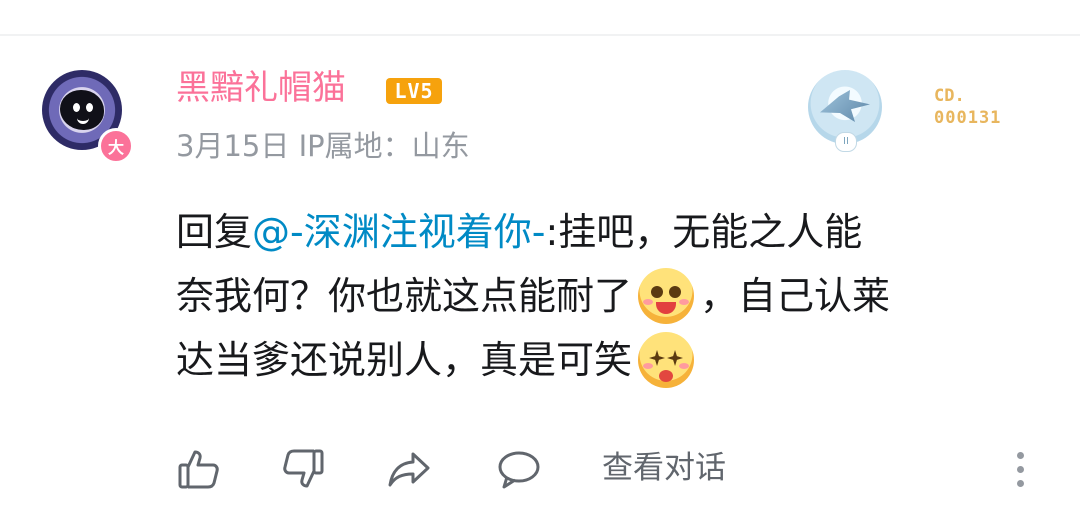 Image resolution: width=1080 pixels, height=532 pixels. What do you see at coordinates (323, 146) in the screenshot?
I see `comment-meta: 3月15日 IP属地：山东` at bounding box center [323, 146].